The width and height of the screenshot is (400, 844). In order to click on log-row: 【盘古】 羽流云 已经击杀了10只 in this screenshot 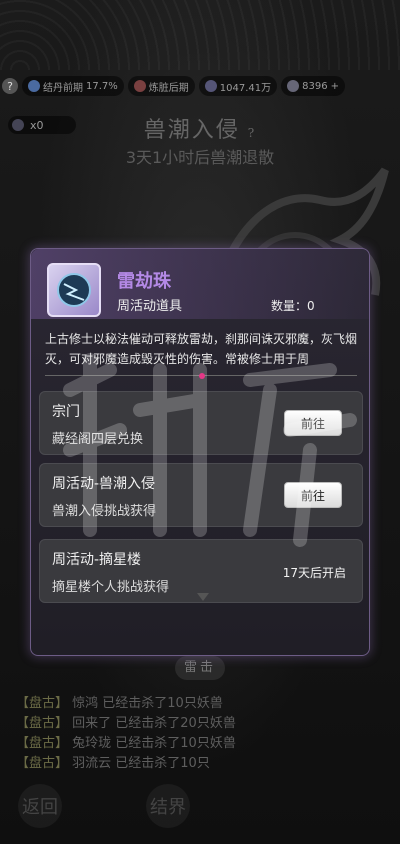, I will do `click(126, 764)`.